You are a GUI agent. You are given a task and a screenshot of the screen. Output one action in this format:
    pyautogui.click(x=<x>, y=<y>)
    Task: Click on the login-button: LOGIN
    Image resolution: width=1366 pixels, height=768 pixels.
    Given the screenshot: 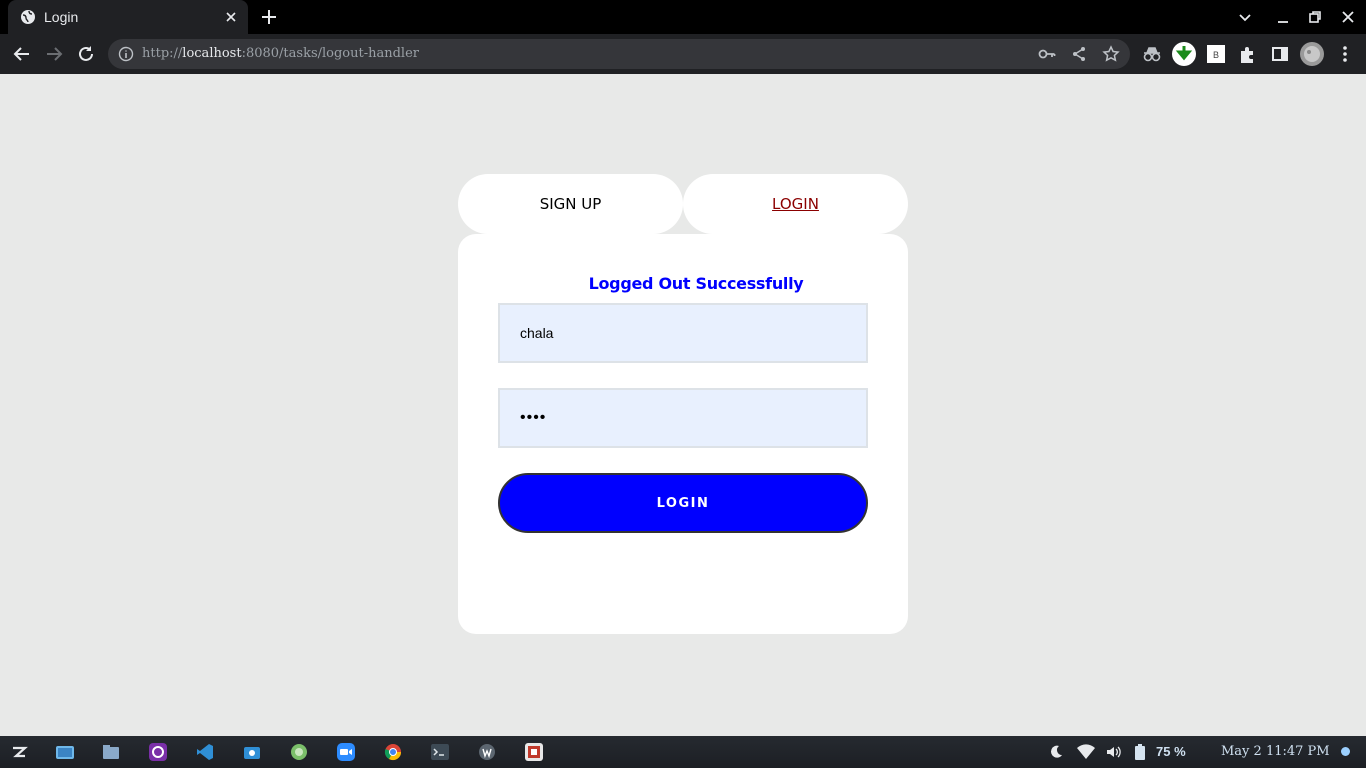 What is the action you would take?
    pyautogui.click(x=683, y=503)
    